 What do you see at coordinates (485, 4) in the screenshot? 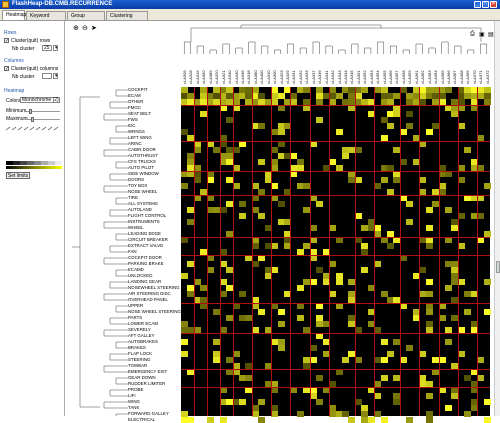
I see `maximize-button: □` at bounding box center [485, 4].